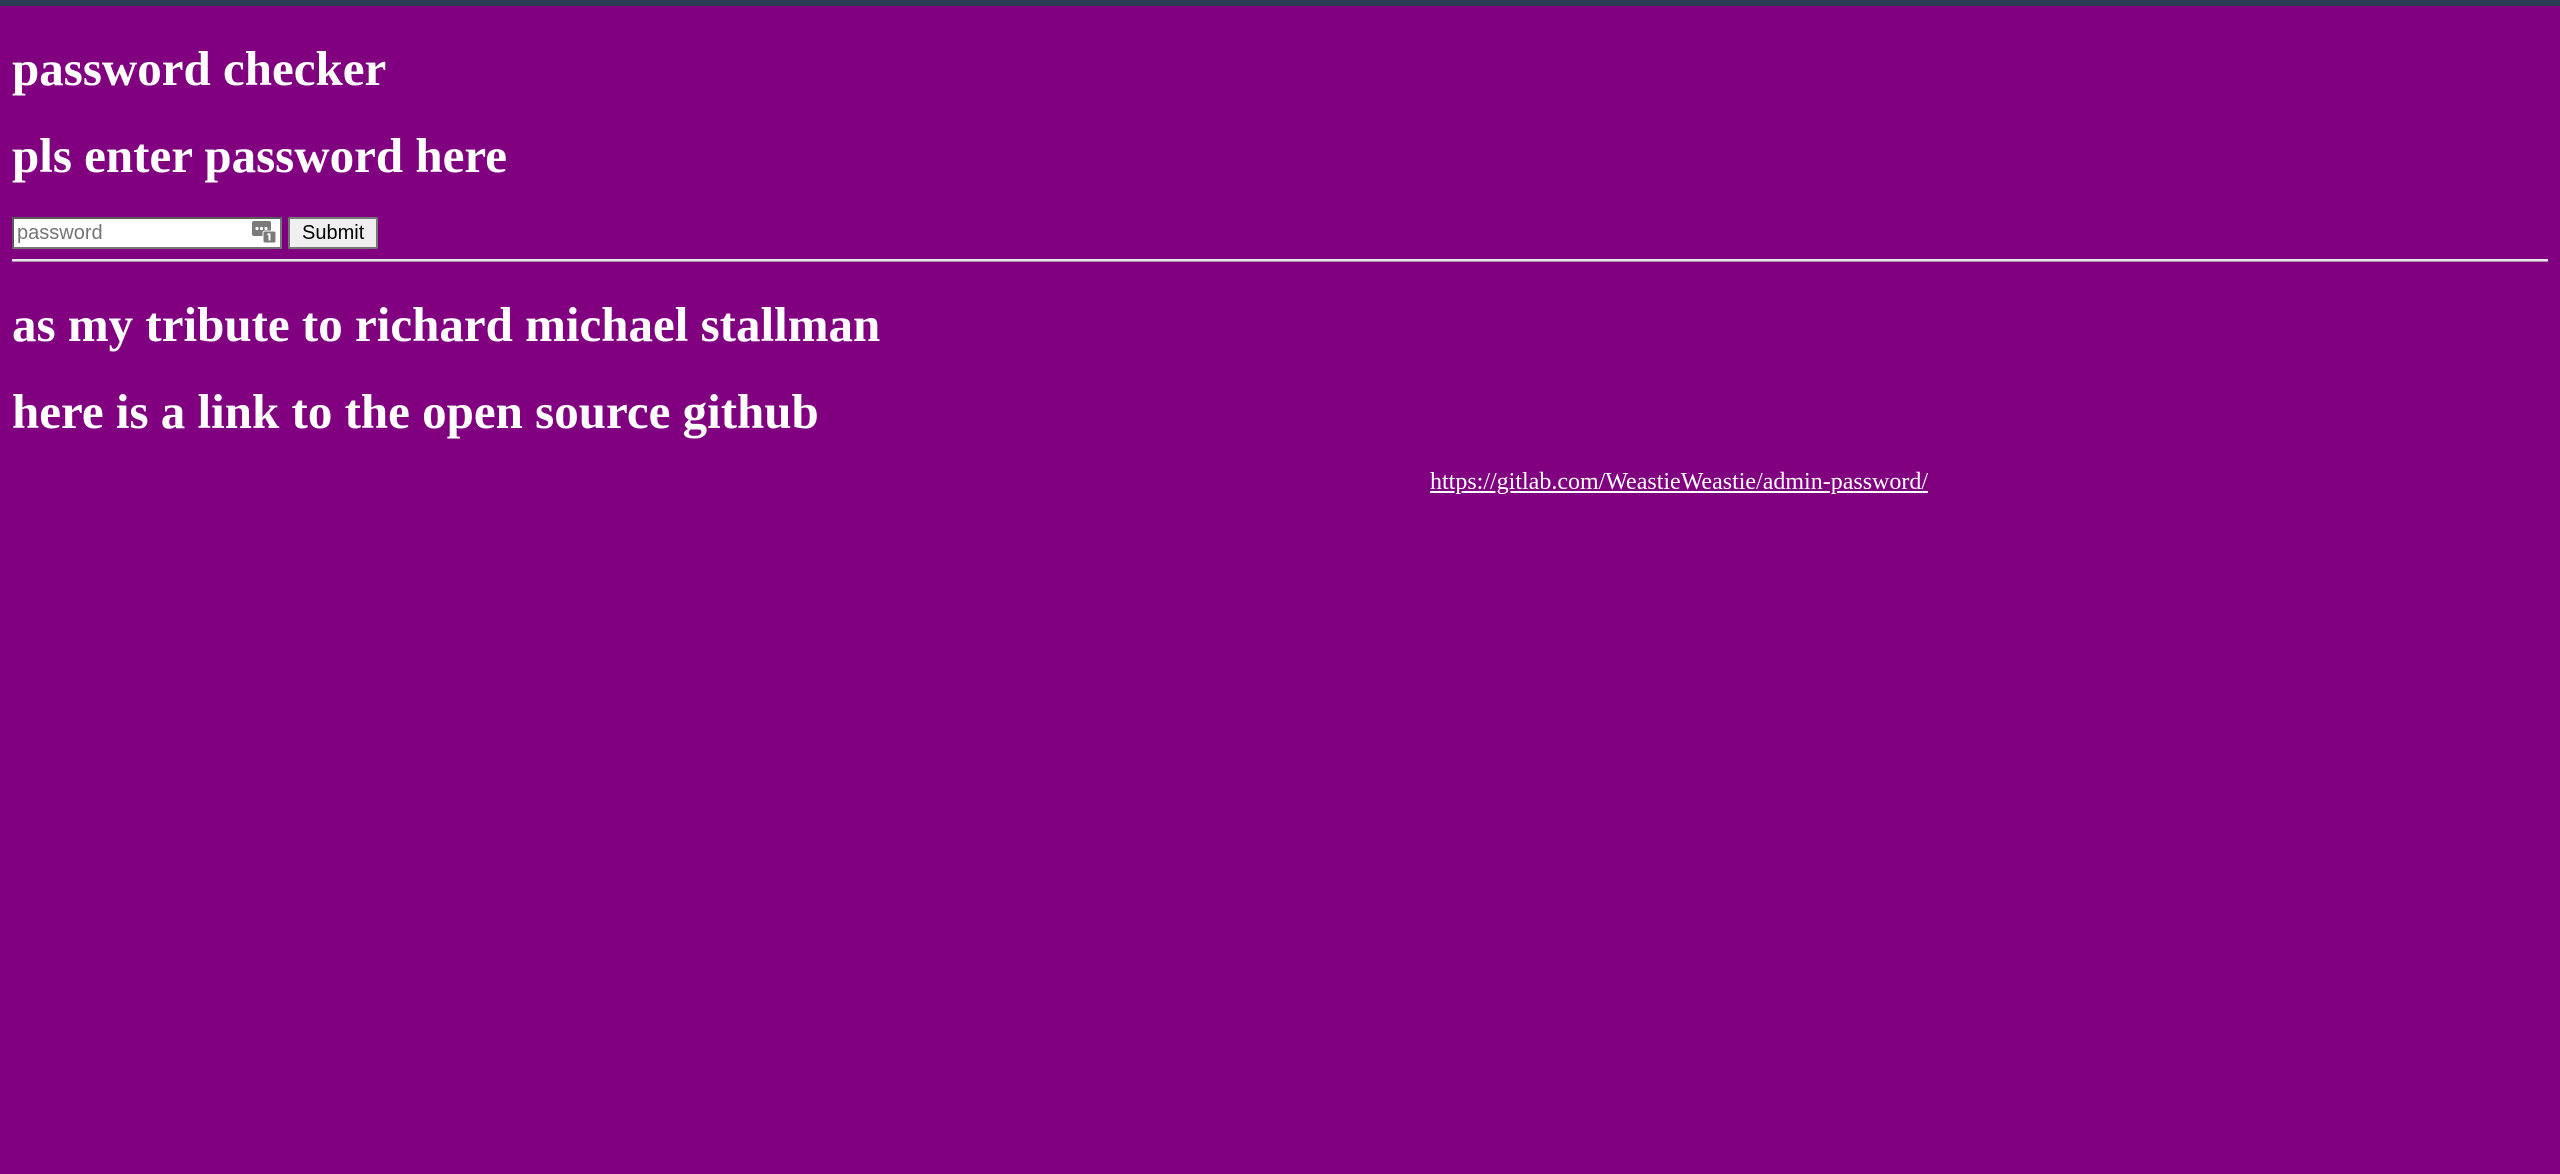  I want to click on link-intro-heading: here is a link to the open source github, so click(415, 411).